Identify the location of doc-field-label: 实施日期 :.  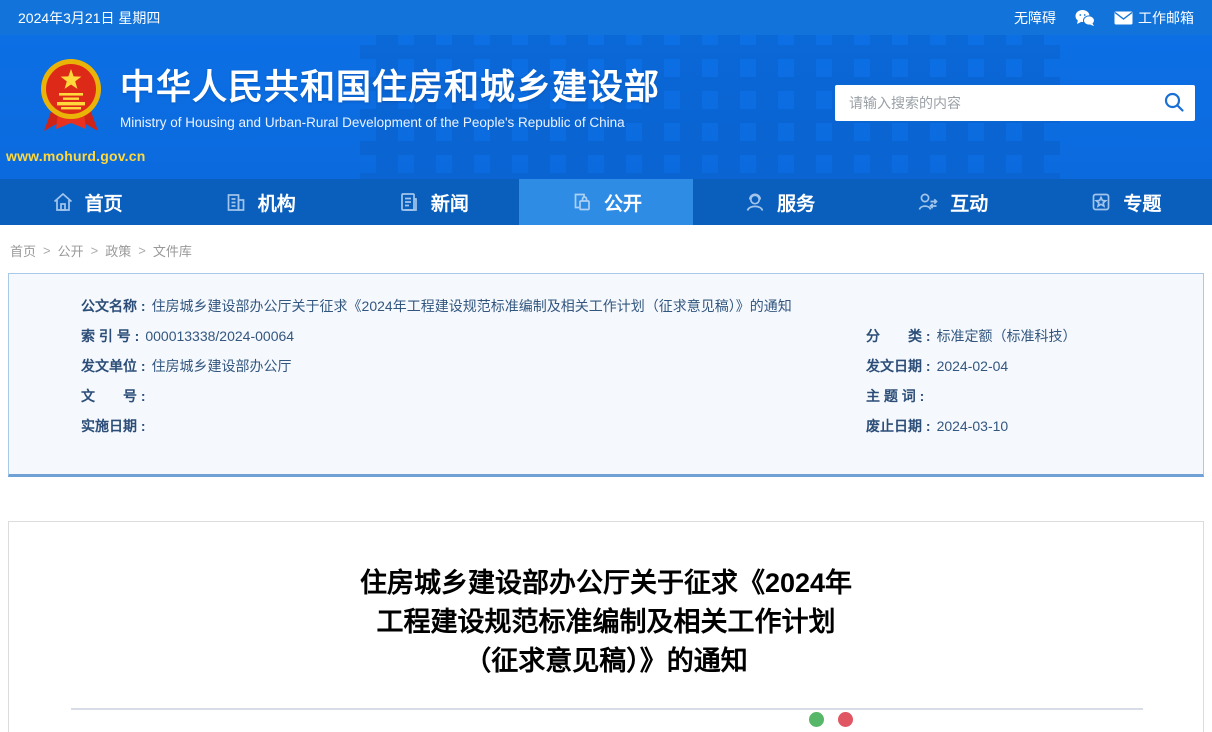
(113, 426).